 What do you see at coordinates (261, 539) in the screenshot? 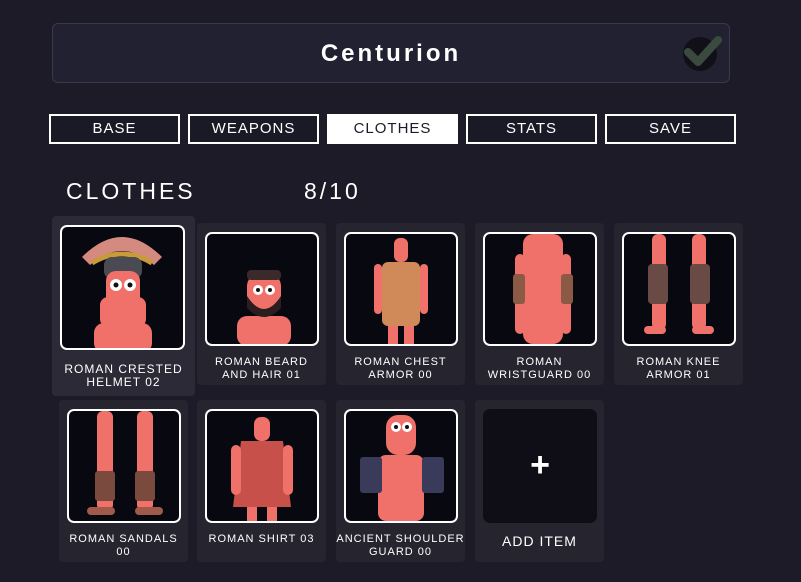
I see `item-label: ROMAN SHIRT 03` at bounding box center [261, 539].